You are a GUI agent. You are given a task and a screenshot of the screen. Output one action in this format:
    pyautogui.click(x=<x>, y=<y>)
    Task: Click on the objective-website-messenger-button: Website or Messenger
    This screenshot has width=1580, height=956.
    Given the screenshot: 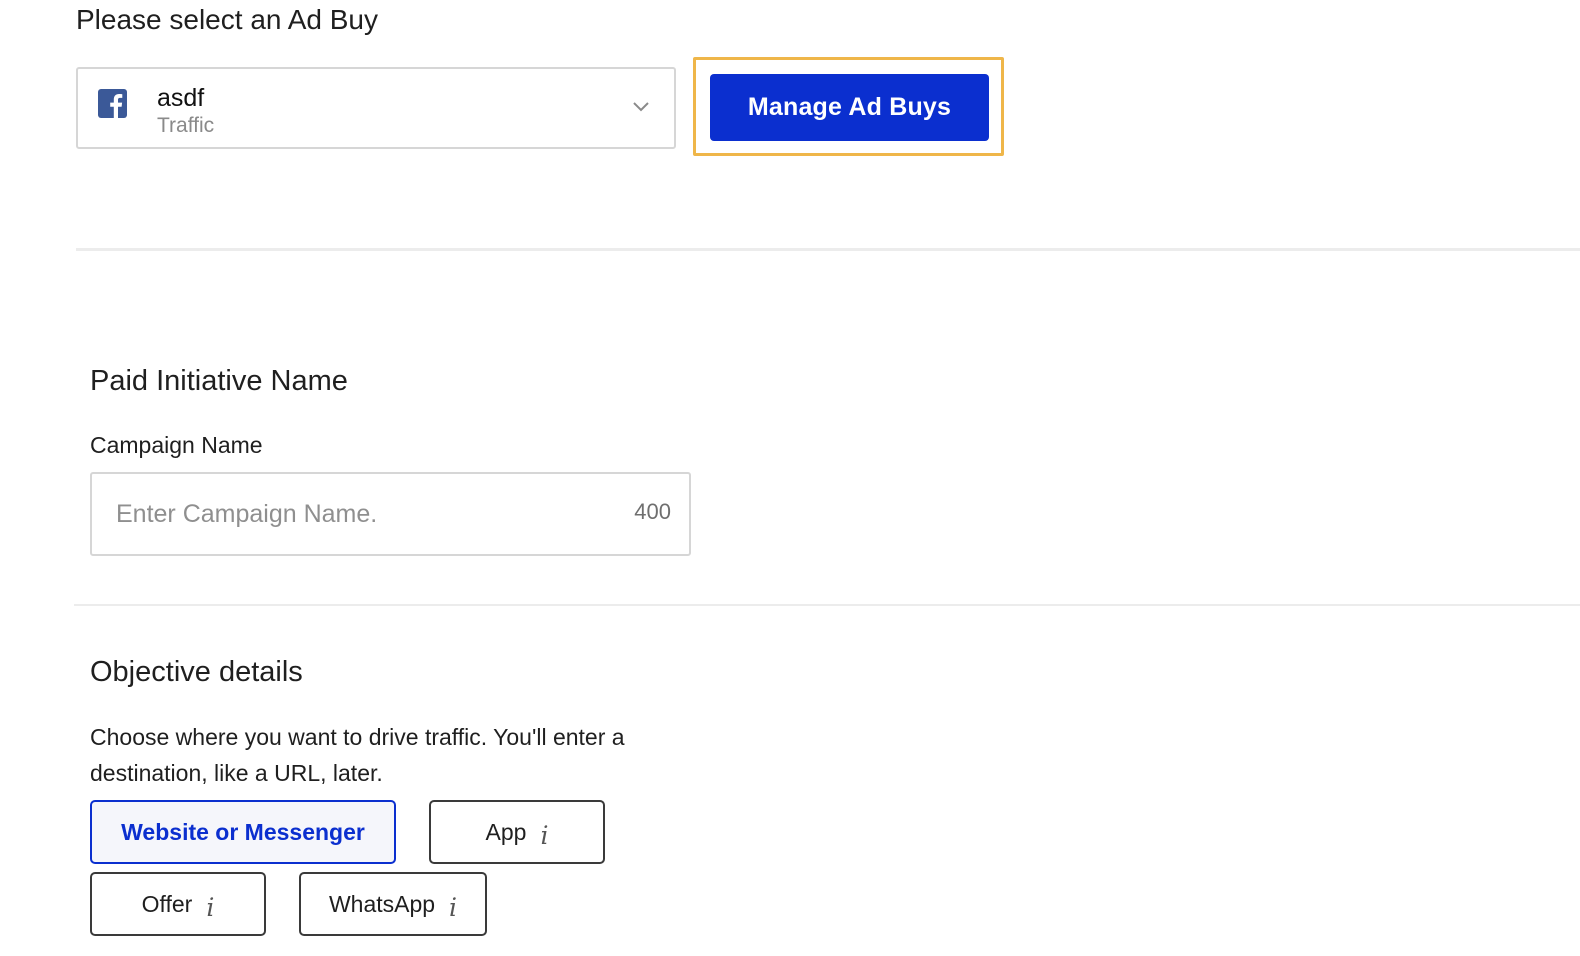 What is the action you would take?
    pyautogui.click(x=243, y=832)
    